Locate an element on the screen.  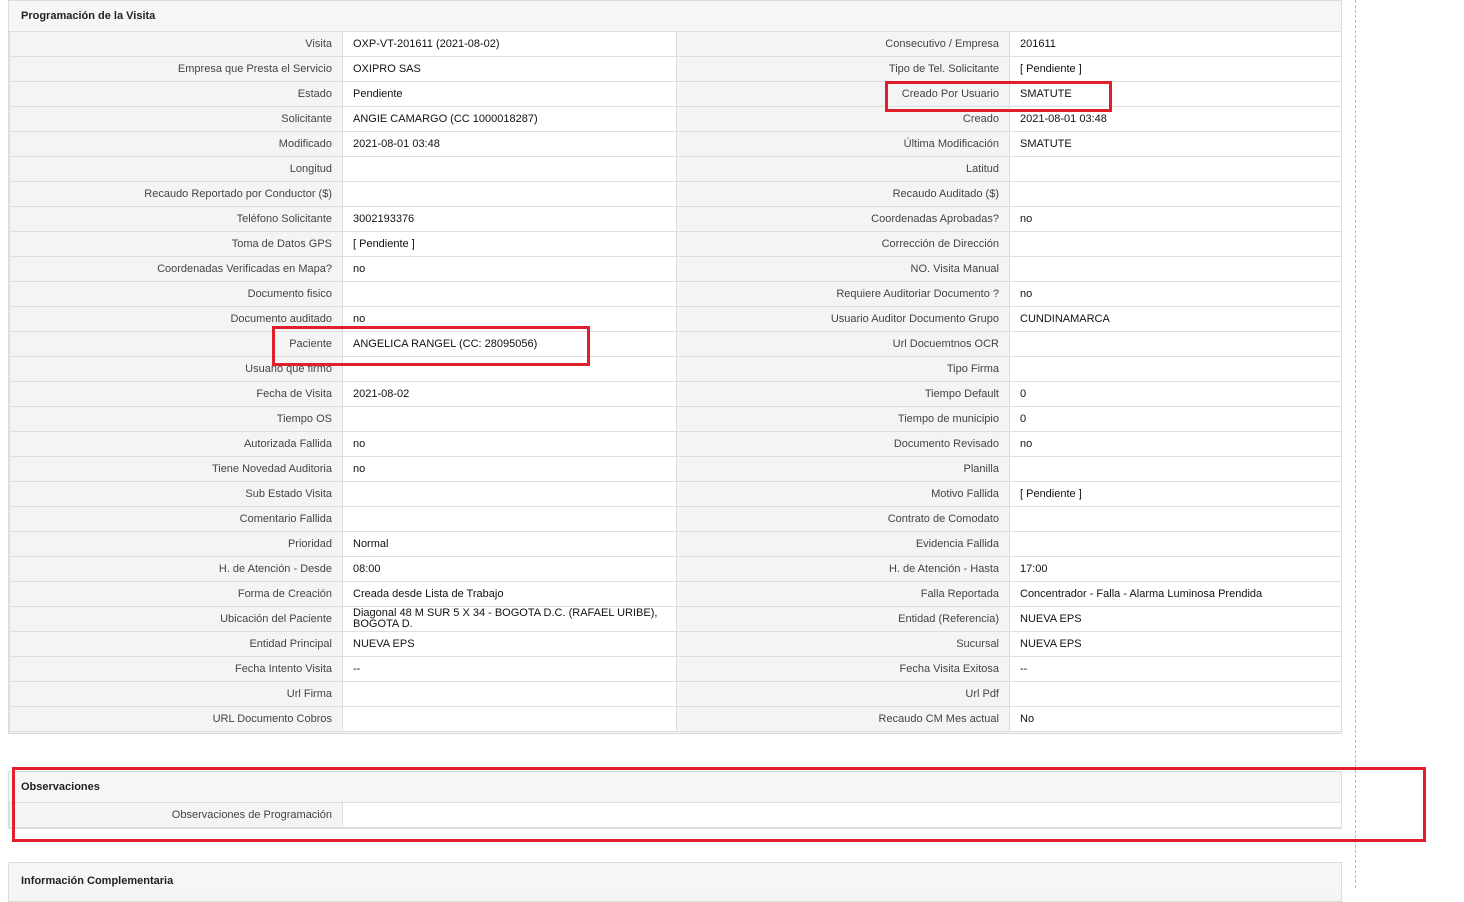
prioridad-value: Normal is located at coordinates (509, 544).